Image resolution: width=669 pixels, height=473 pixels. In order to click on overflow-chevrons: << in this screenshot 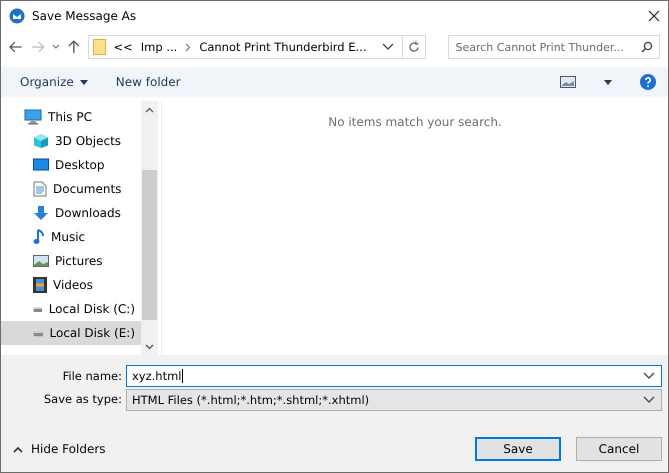, I will do `click(123, 47)`.